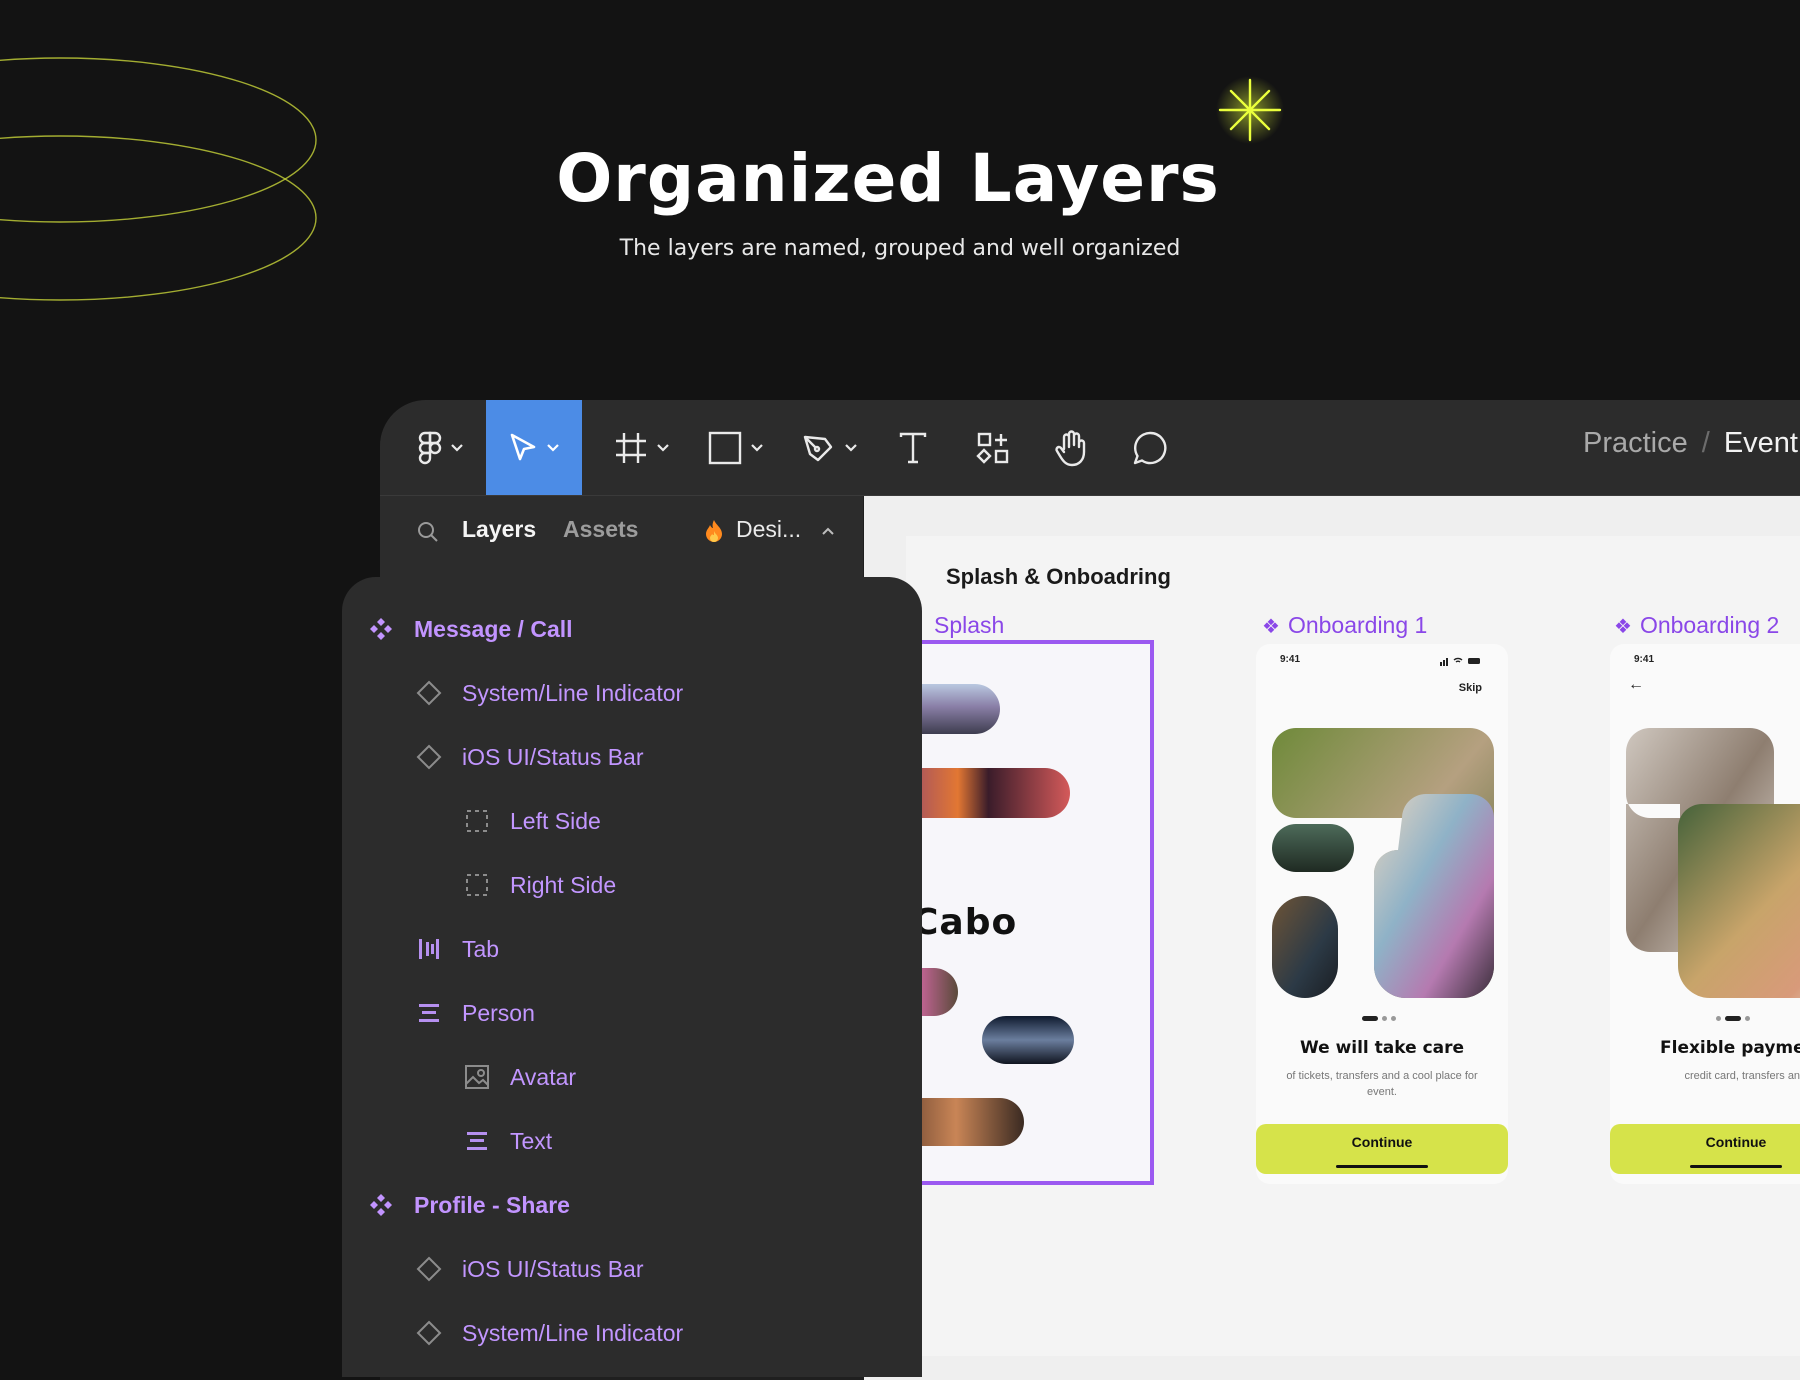  Describe the element at coordinates (1636, 685) in the screenshot. I see `back-arrow-icon: ←` at that location.